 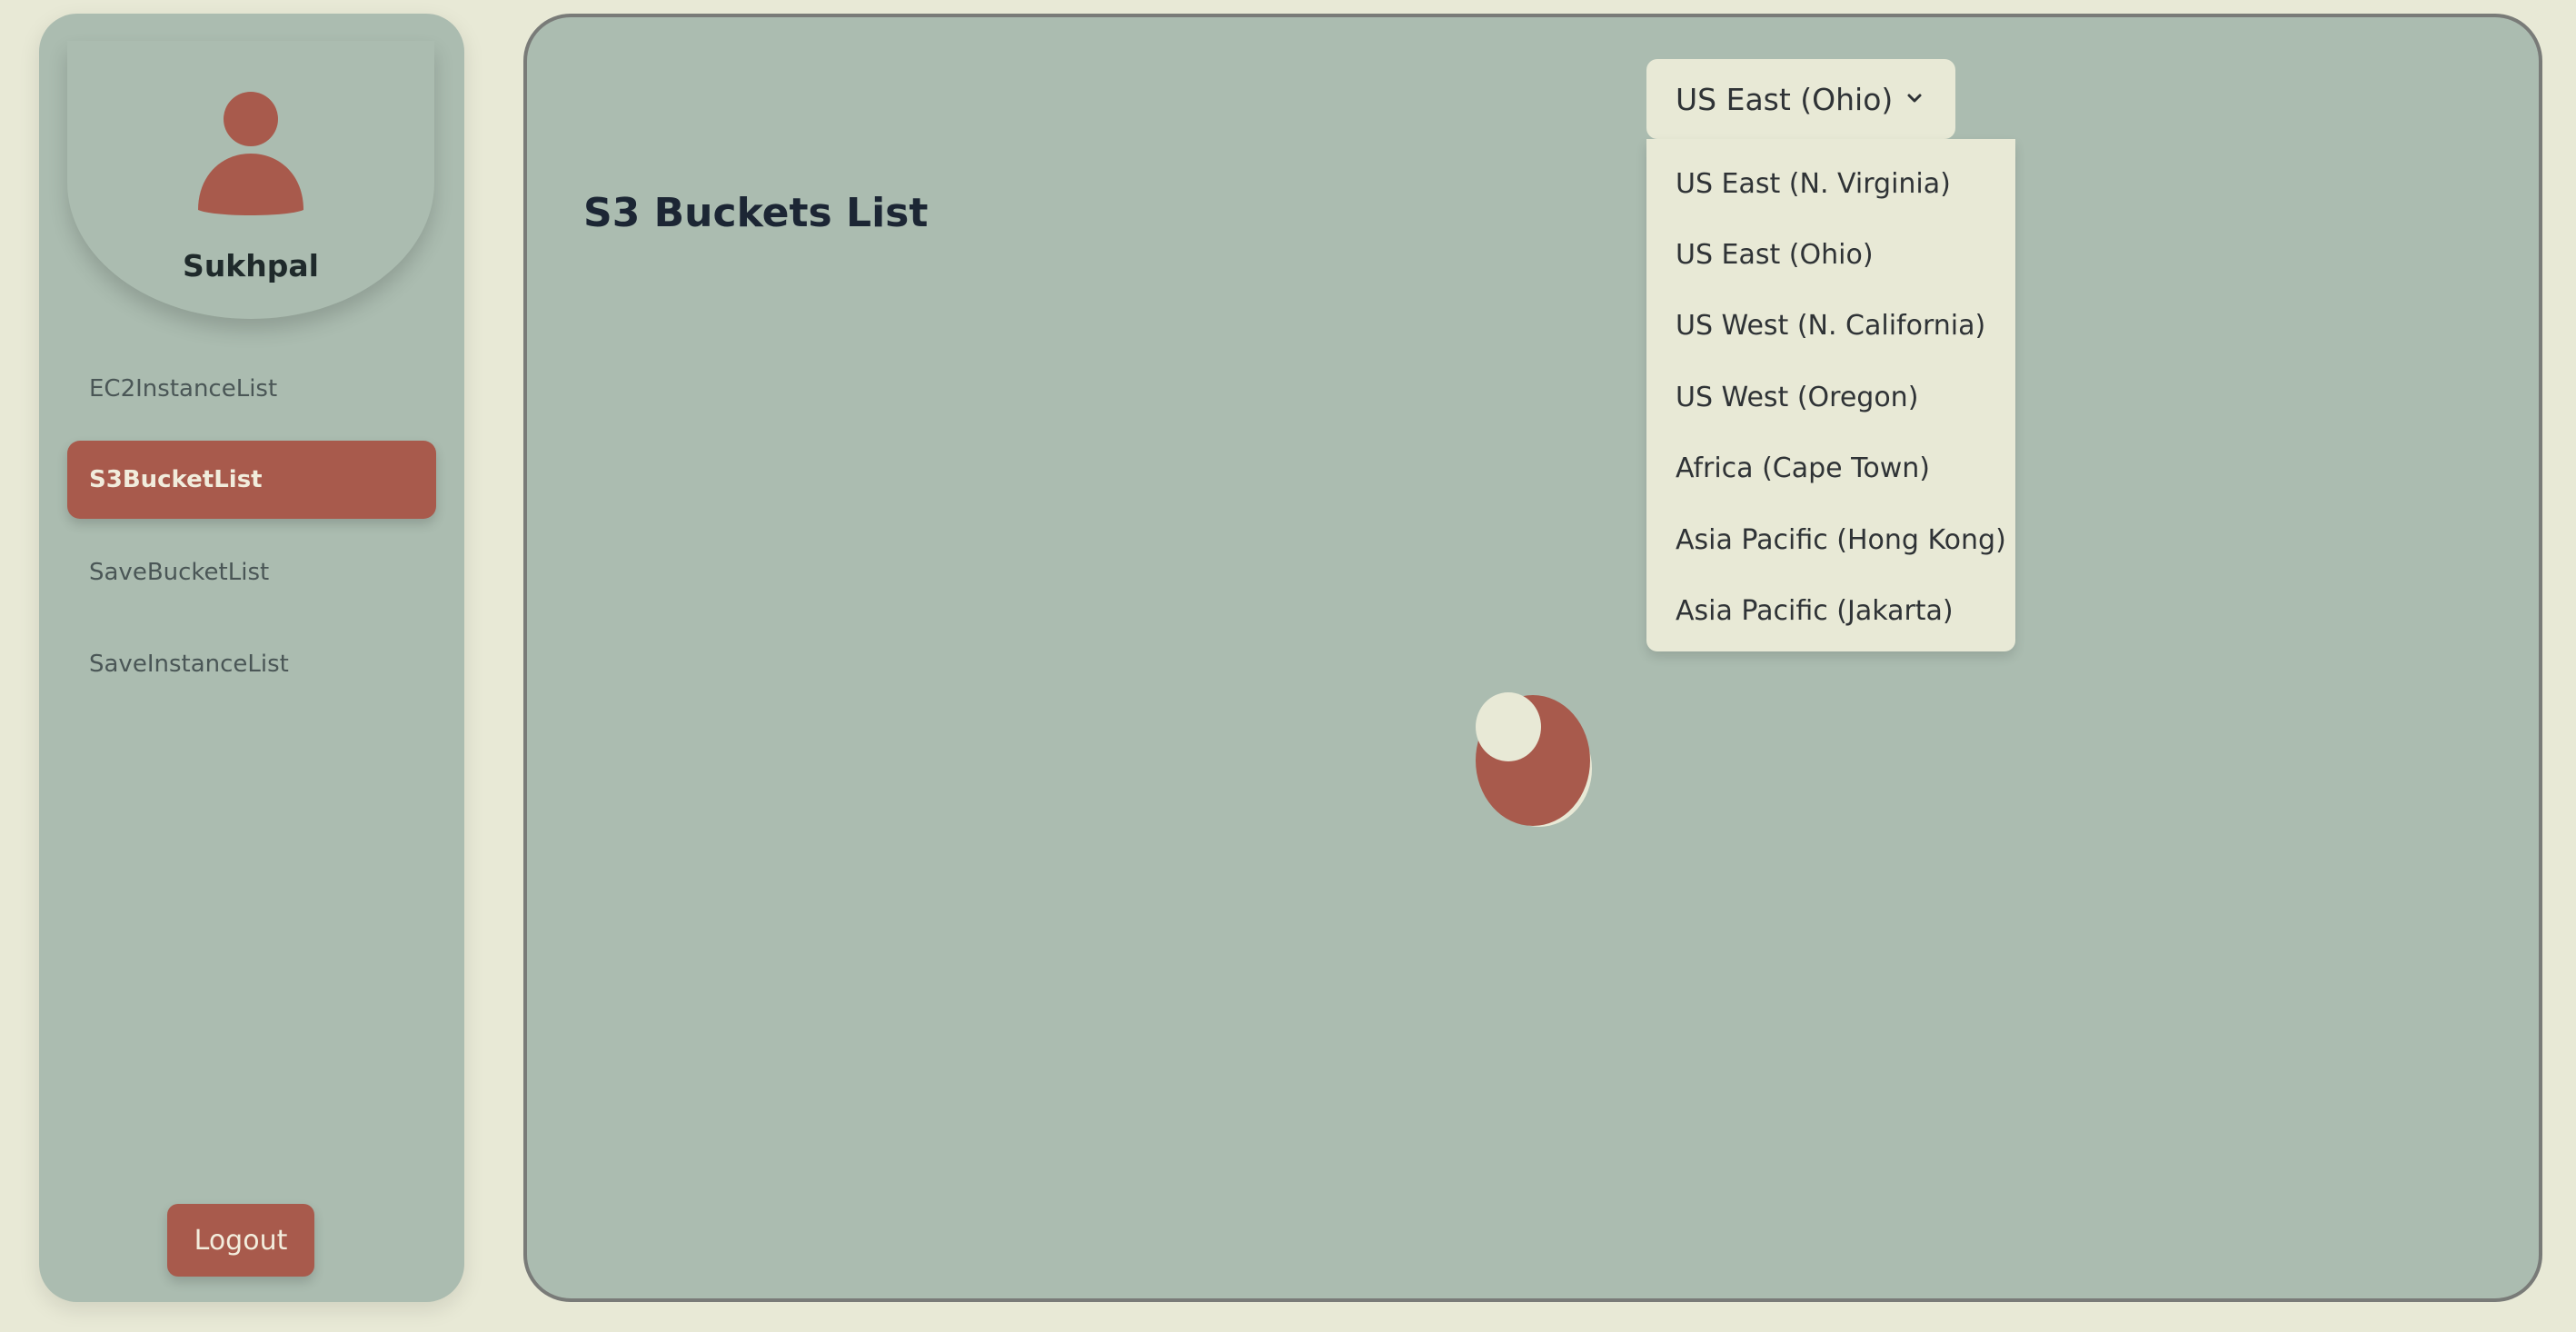 What do you see at coordinates (1830, 183) in the screenshot?
I see `region-option: US East (N. Virginia)` at bounding box center [1830, 183].